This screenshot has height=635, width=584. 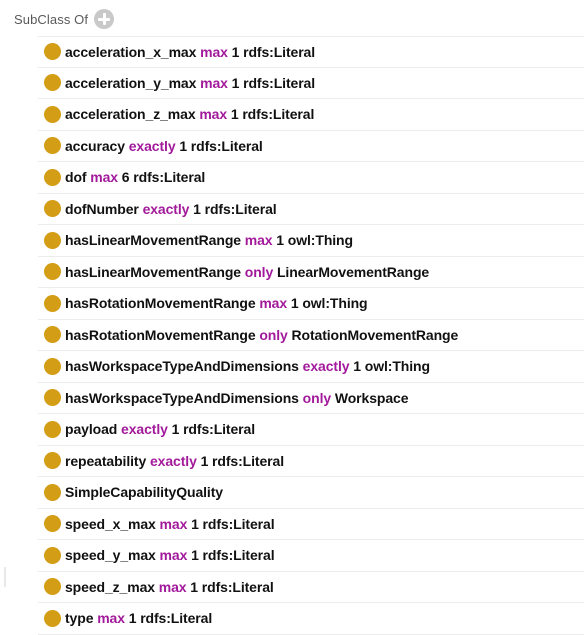 I want to click on class-expression: hasRotationMovementRange max 1 owl:Thing, so click(x=216, y=303).